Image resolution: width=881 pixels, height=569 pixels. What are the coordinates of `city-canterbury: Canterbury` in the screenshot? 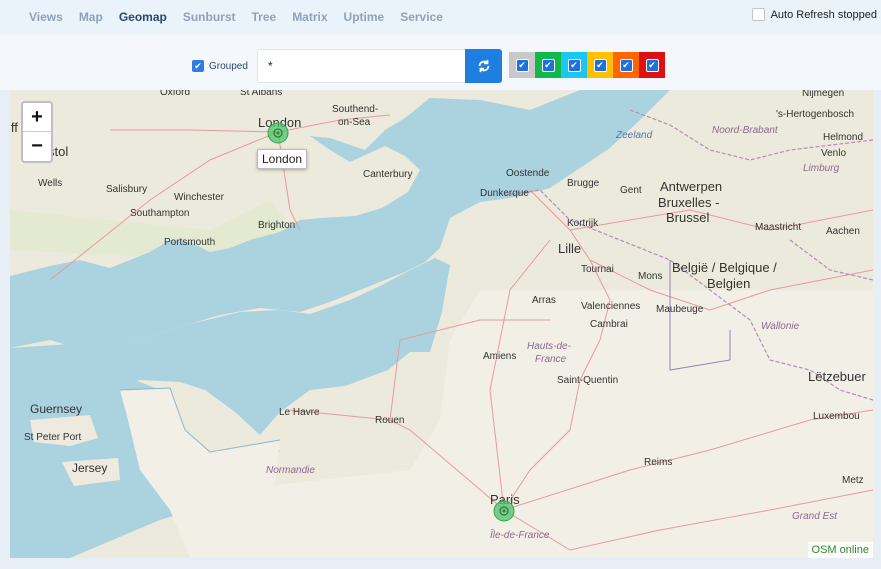 It's located at (388, 174).